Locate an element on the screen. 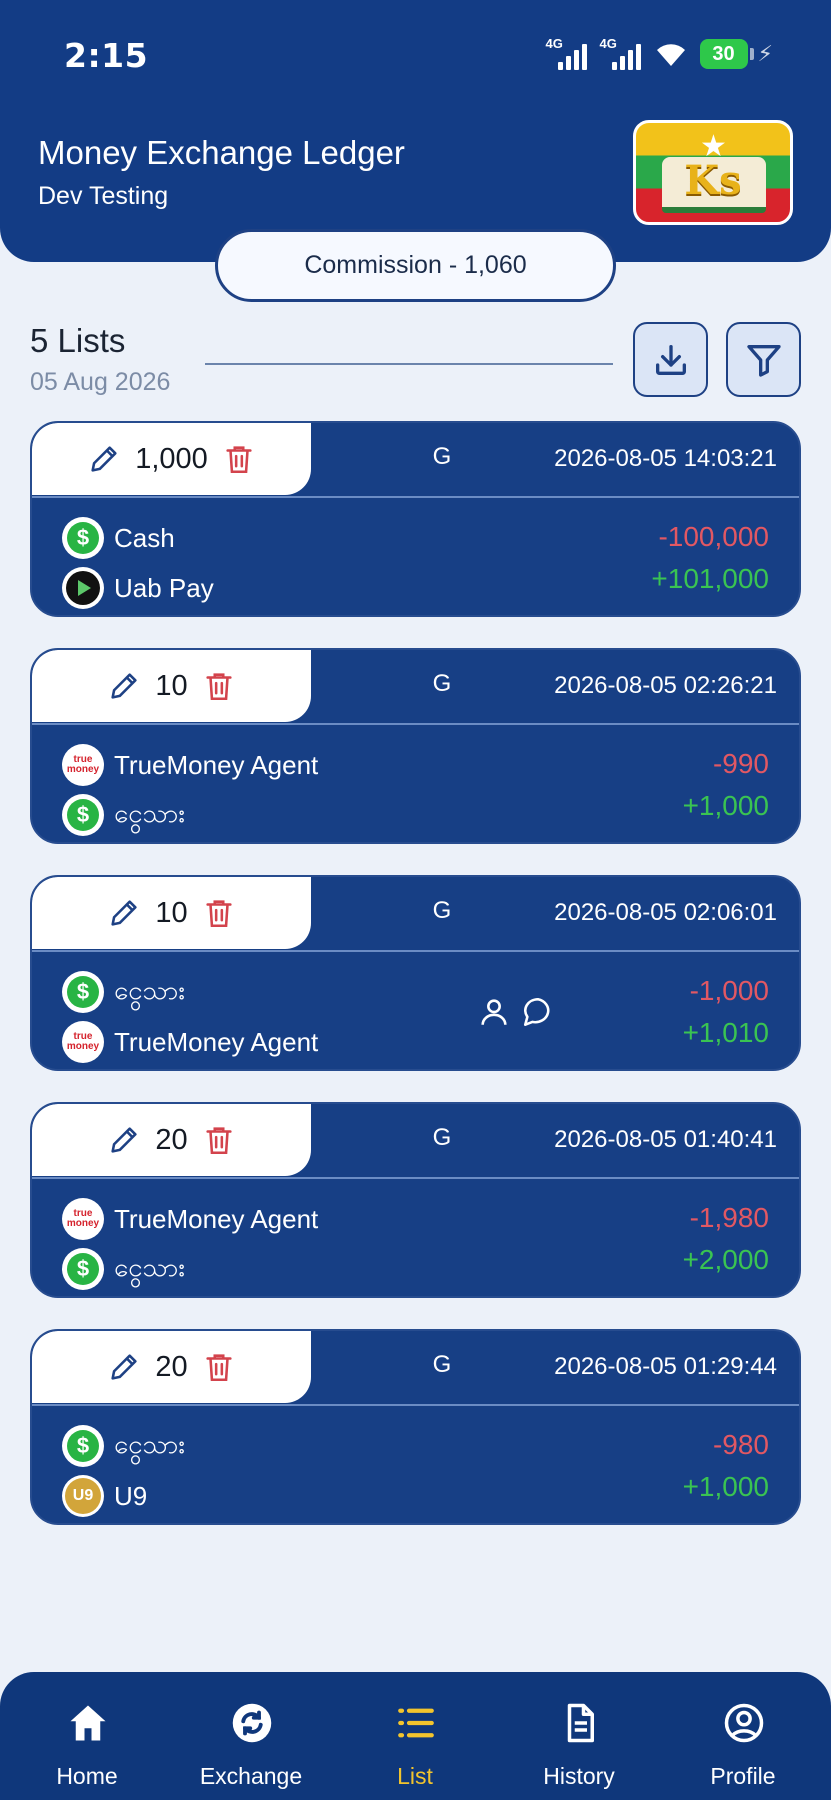 This screenshot has width=831, height=1800. list-count: 5 Lists is located at coordinates (78, 340).